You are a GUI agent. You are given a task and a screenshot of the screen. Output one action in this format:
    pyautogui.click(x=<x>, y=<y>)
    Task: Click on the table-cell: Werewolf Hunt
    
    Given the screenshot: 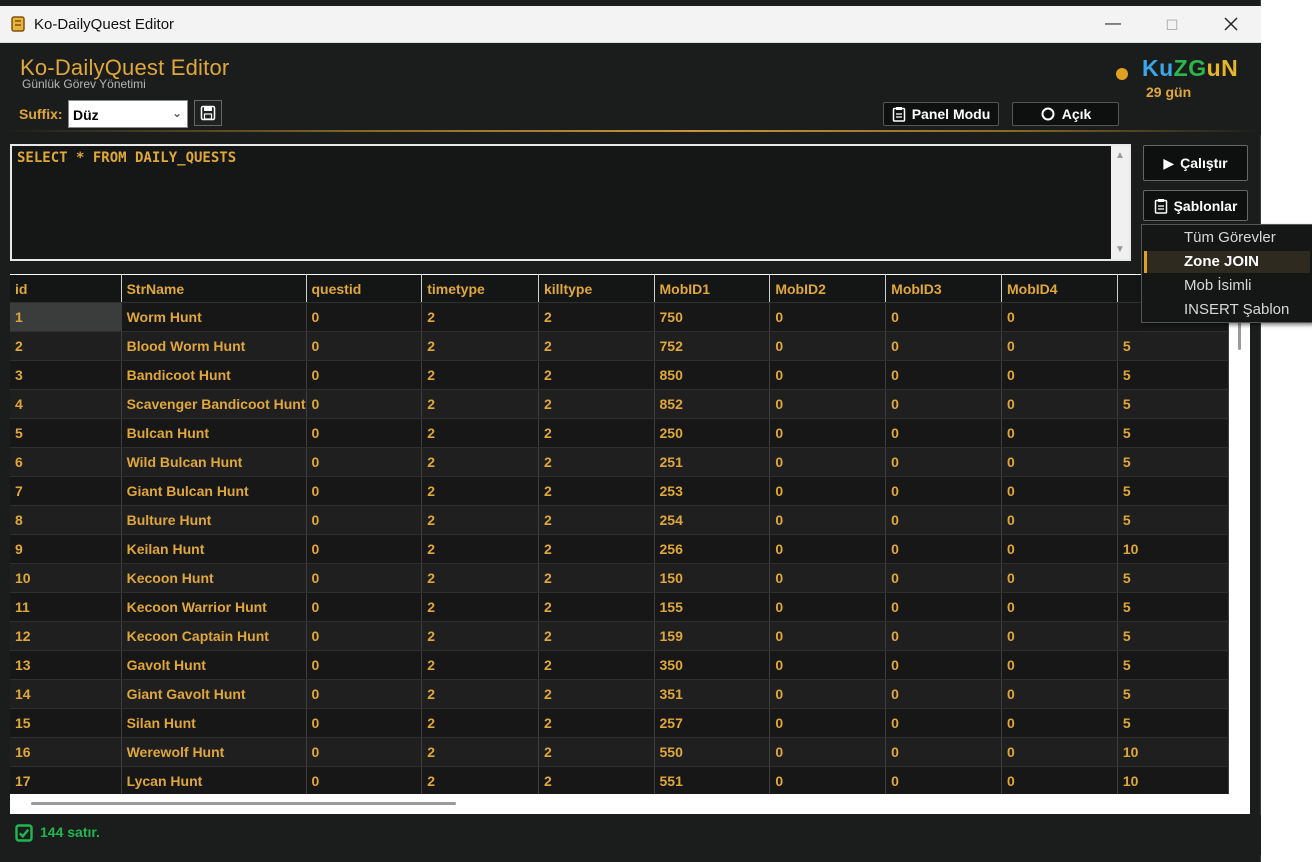 What is the action you would take?
    pyautogui.click(x=214, y=752)
    